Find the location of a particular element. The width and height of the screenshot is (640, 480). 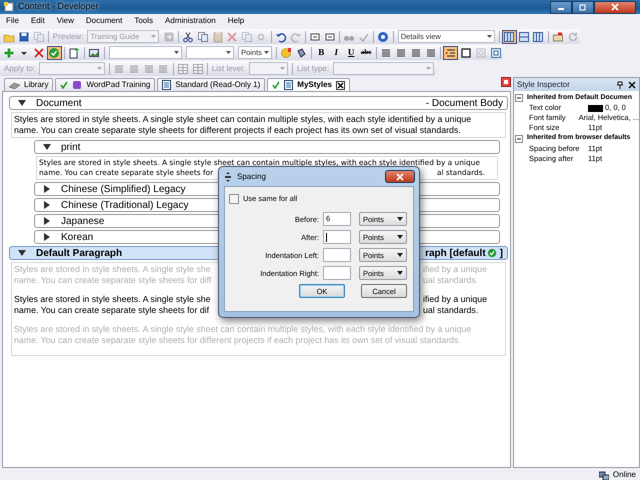

dialog-title: Spacing is located at coordinates (251, 176).